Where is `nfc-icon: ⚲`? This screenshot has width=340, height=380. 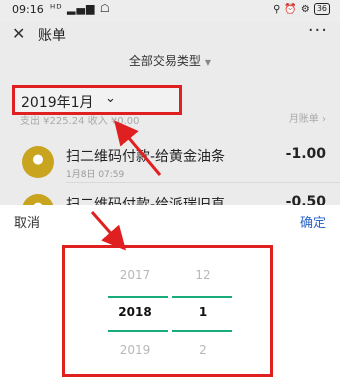 nfc-icon: ⚲ is located at coordinates (277, 9).